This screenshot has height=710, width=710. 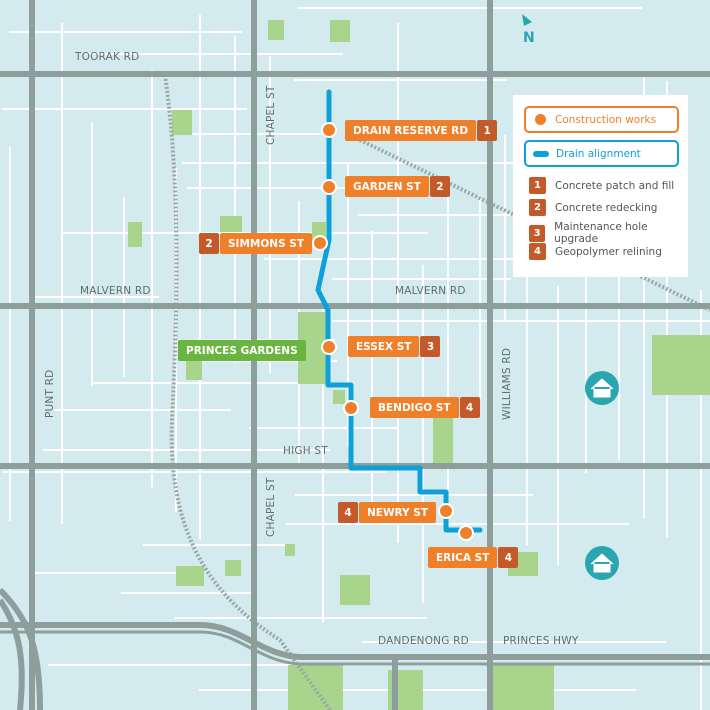 I want to click on landmark-name: PRINCES GARDENS, so click(x=242, y=350).